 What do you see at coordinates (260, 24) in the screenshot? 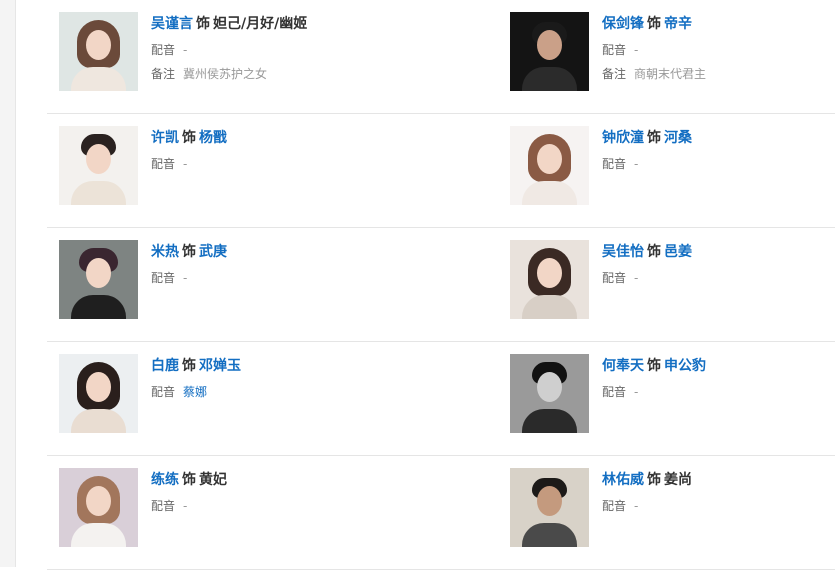
I see `role-name: 妲己/月好/幽姬` at bounding box center [260, 24].